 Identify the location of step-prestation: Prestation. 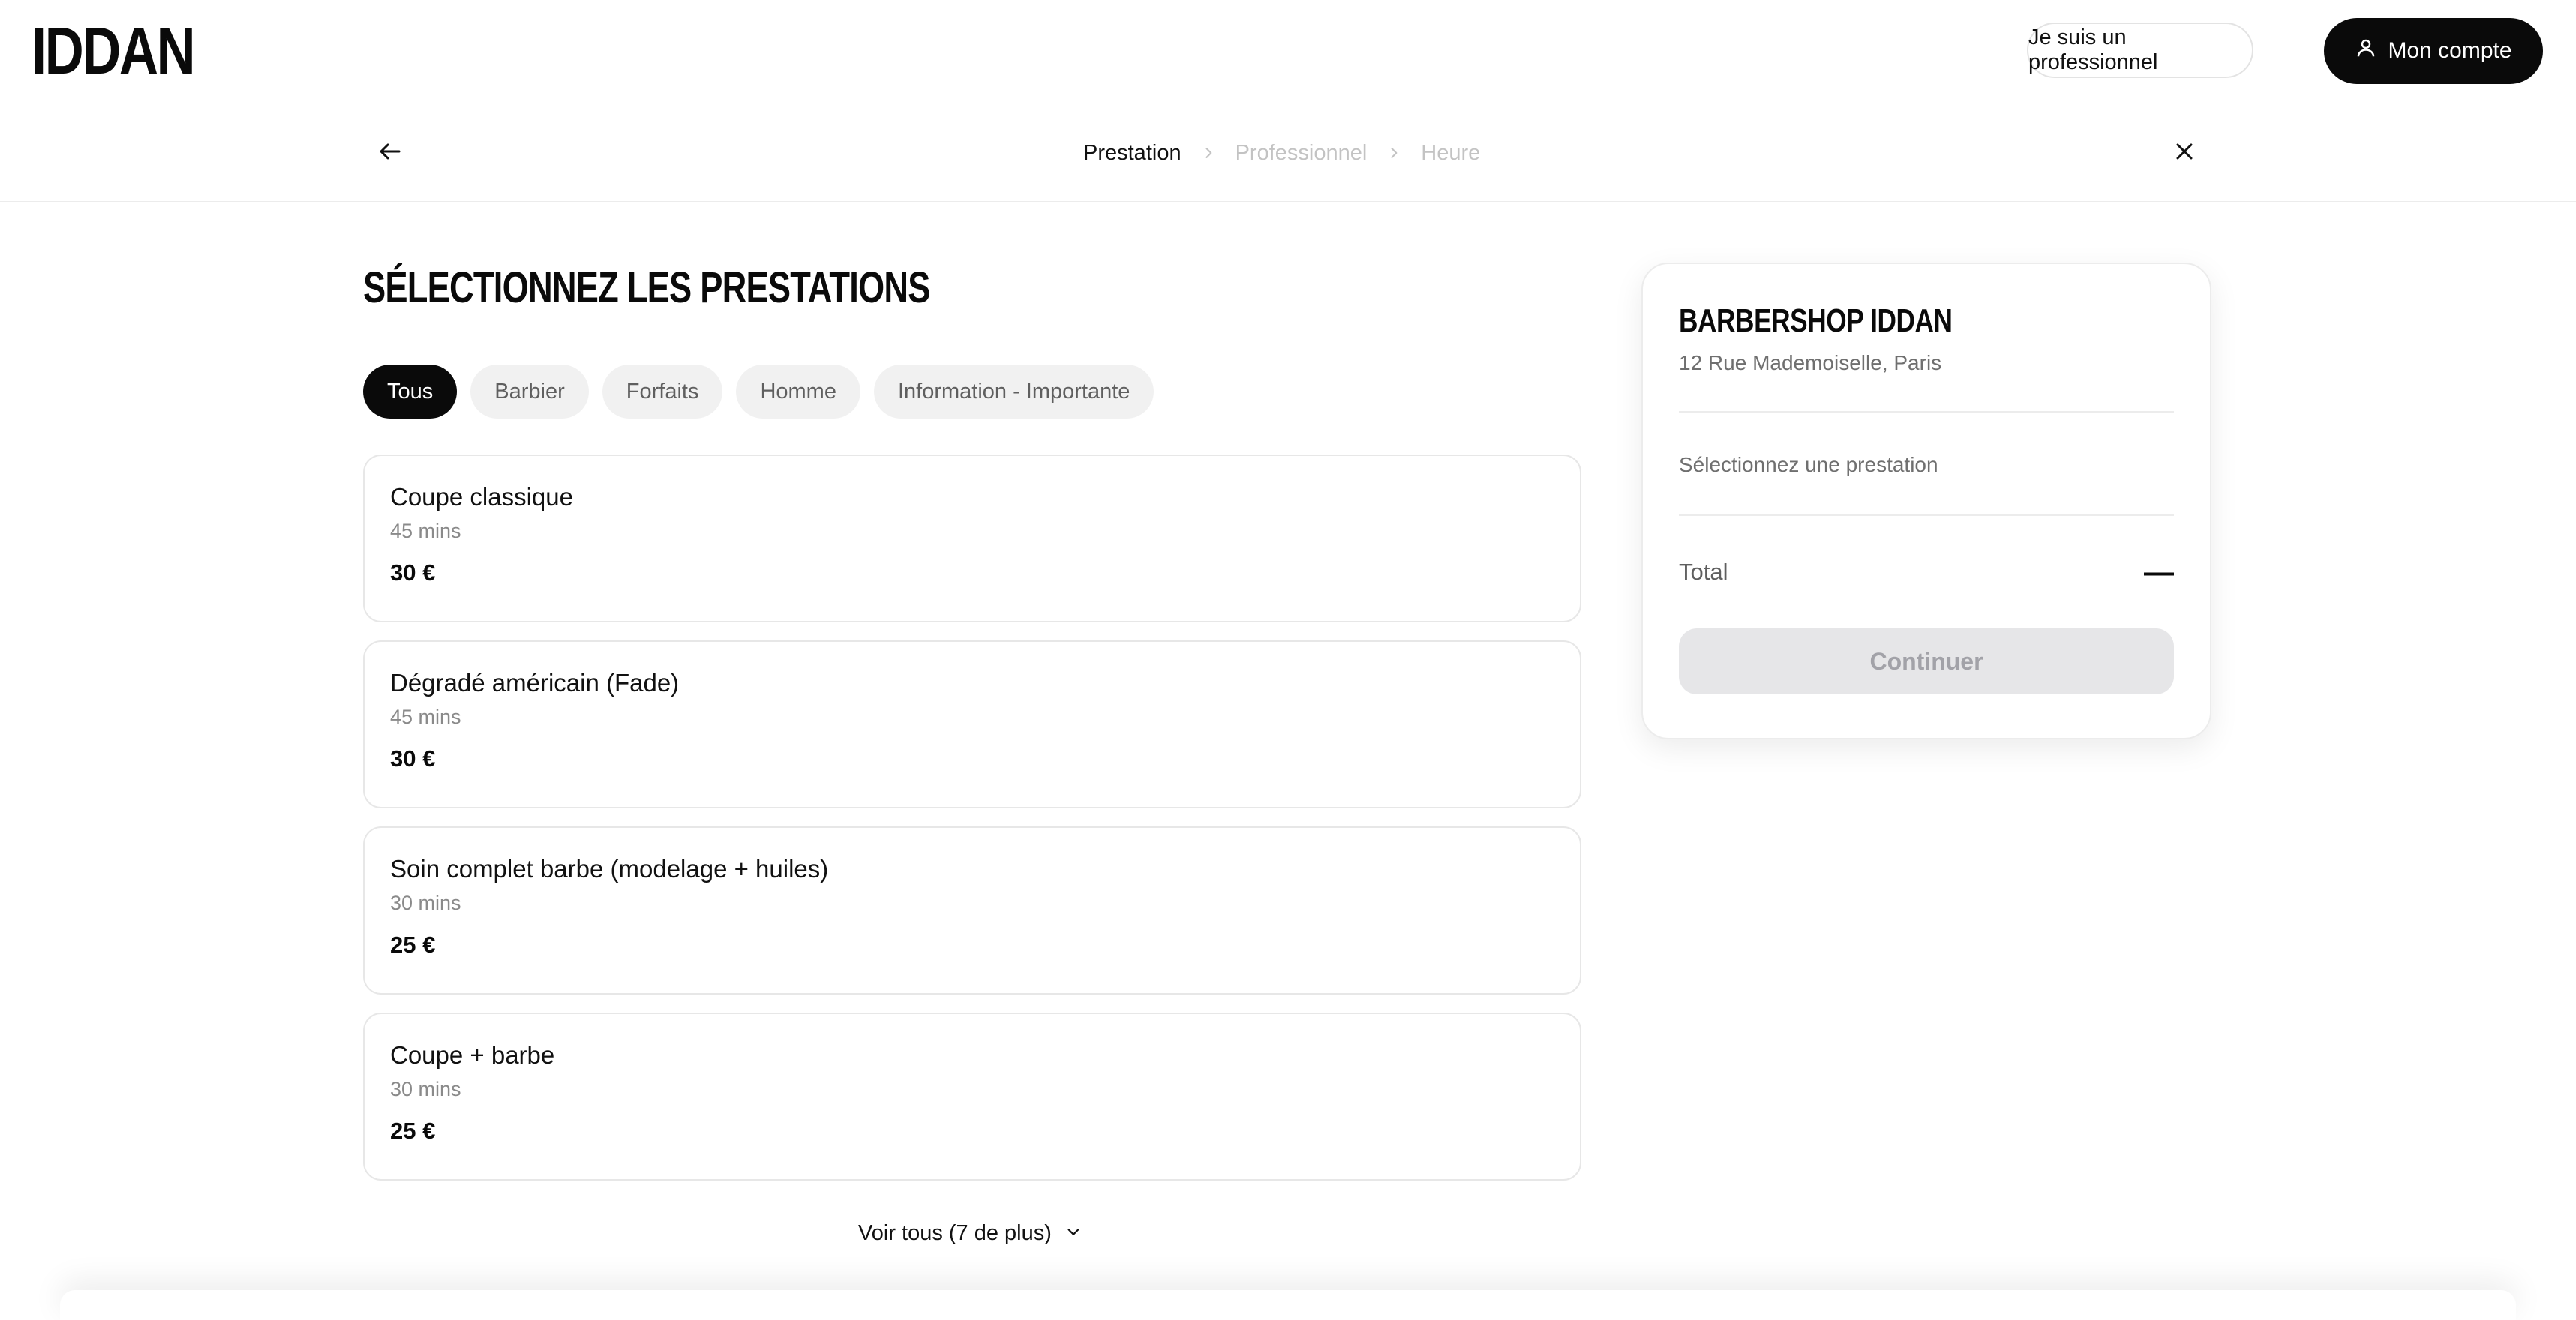
(1132, 153).